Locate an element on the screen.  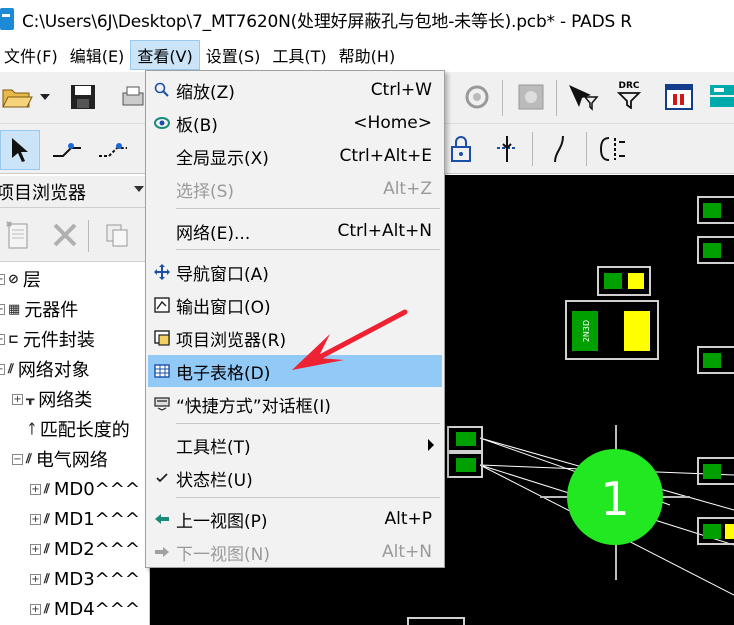
tree-item-electrical-nets: − ⫽ 电气网络 is located at coordinates (60, 459).